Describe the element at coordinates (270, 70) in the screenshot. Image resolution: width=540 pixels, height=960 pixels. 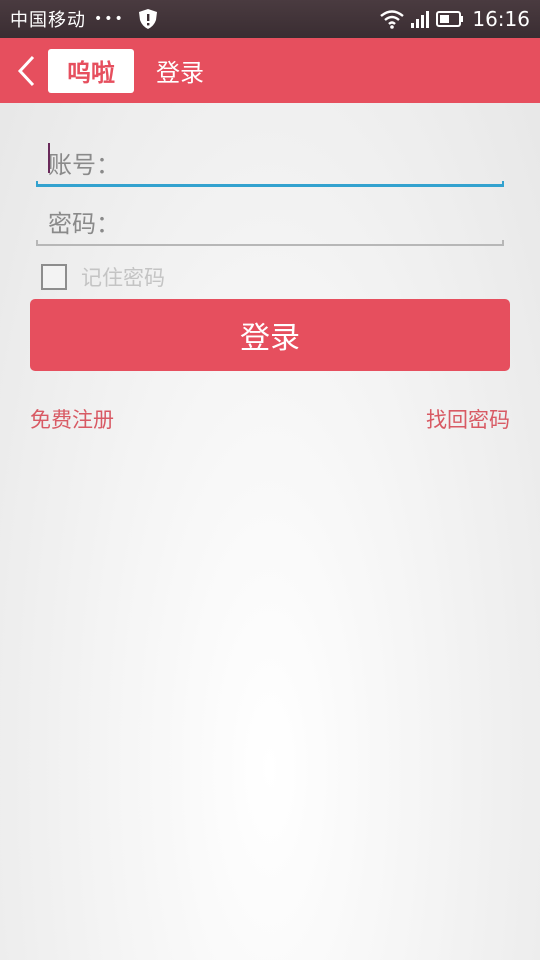
I see `app-header: 呜啦 登录` at that location.